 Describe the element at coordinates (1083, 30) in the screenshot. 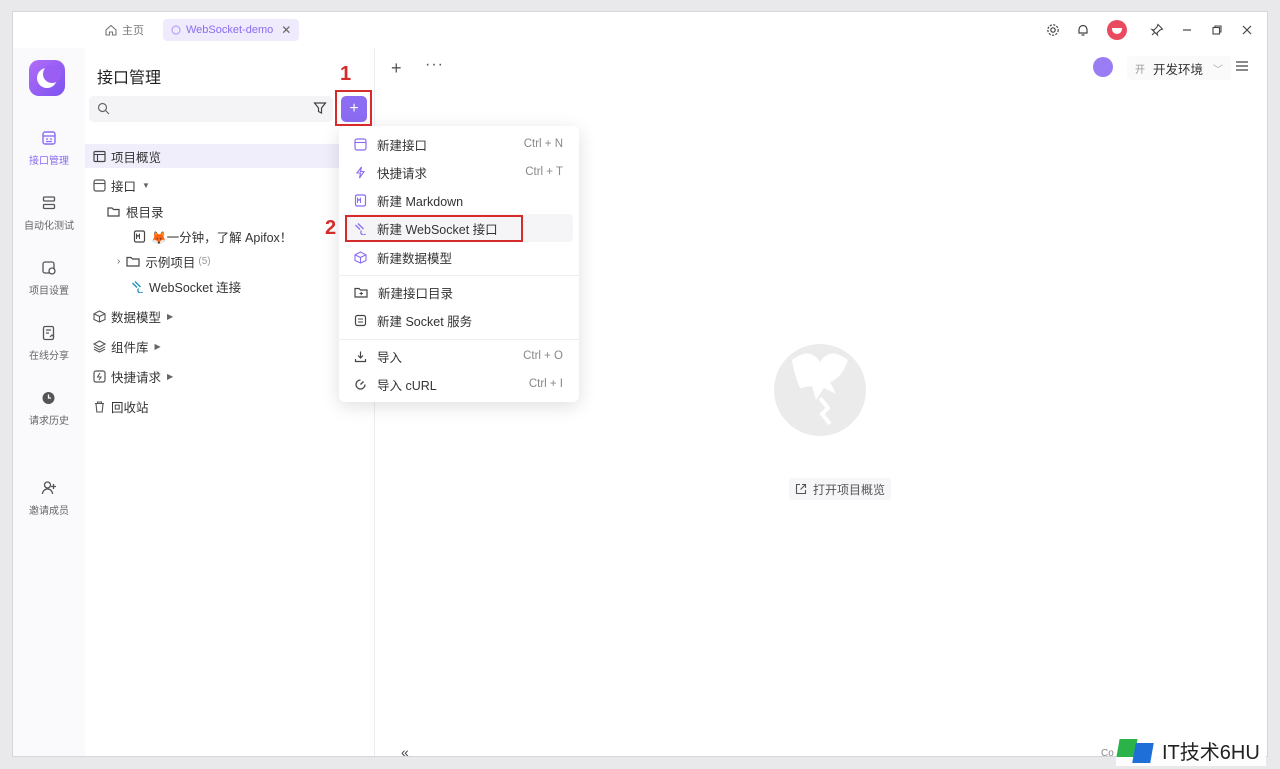

I see `bell-icon` at that location.